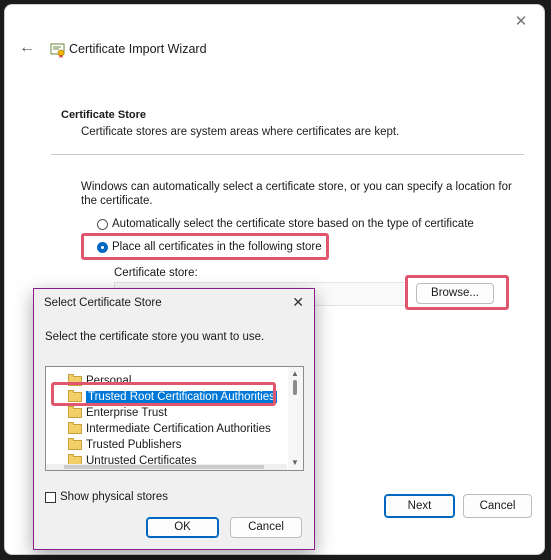 This screenshot has height=560, width=551. Describe the element at coordinates (295, 418) in the screenshot. I see `tree-vertical-scrollbar: ▲ ▼` at that location.